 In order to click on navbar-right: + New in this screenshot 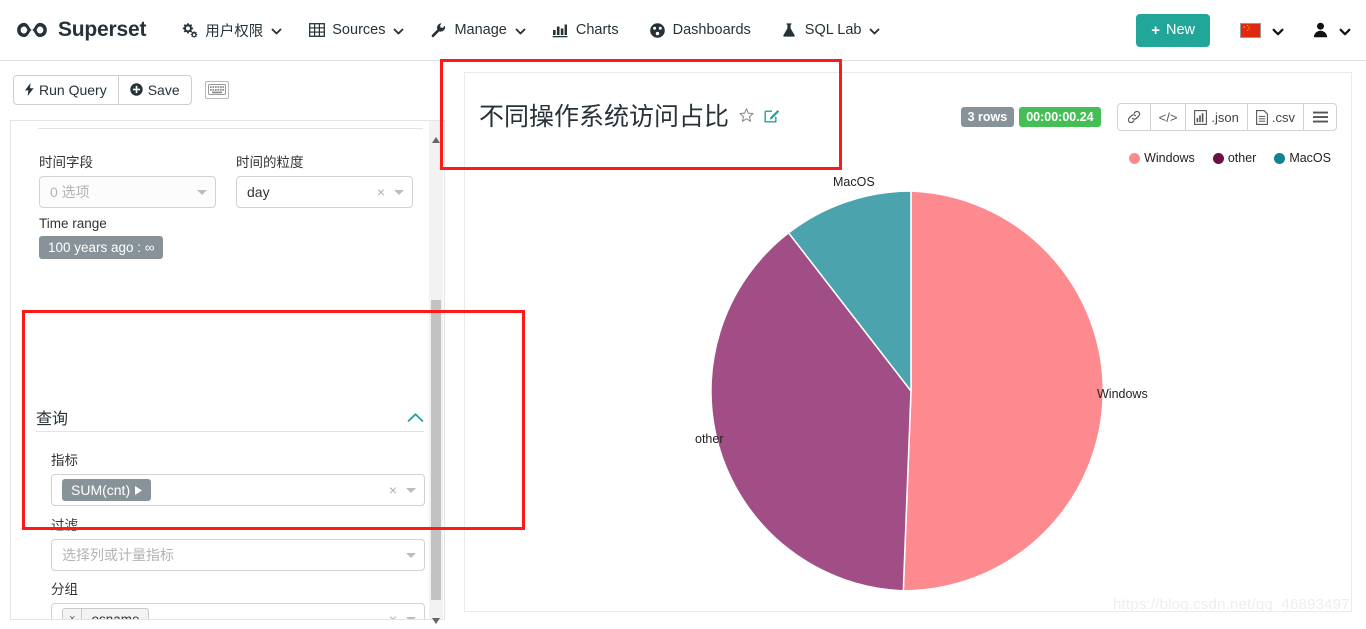, I will do `click(1243, 30)`.